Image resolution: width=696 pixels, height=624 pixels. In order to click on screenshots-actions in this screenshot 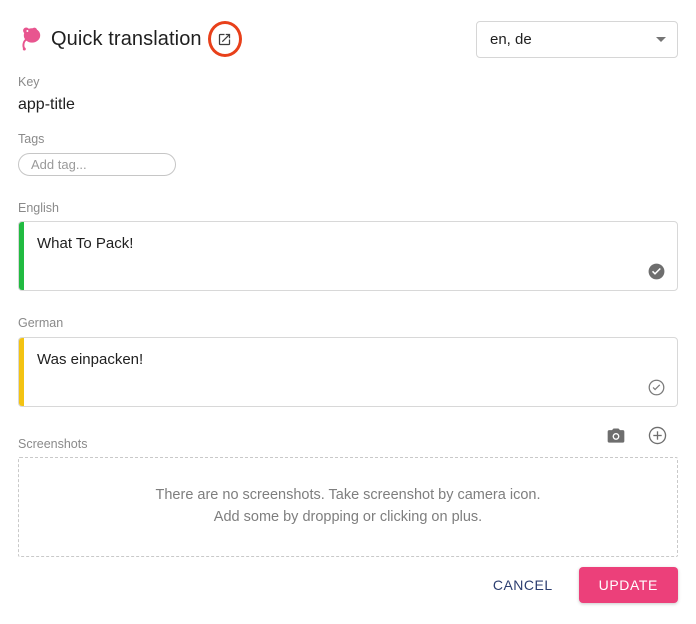, I will do `click(636, 436)`.